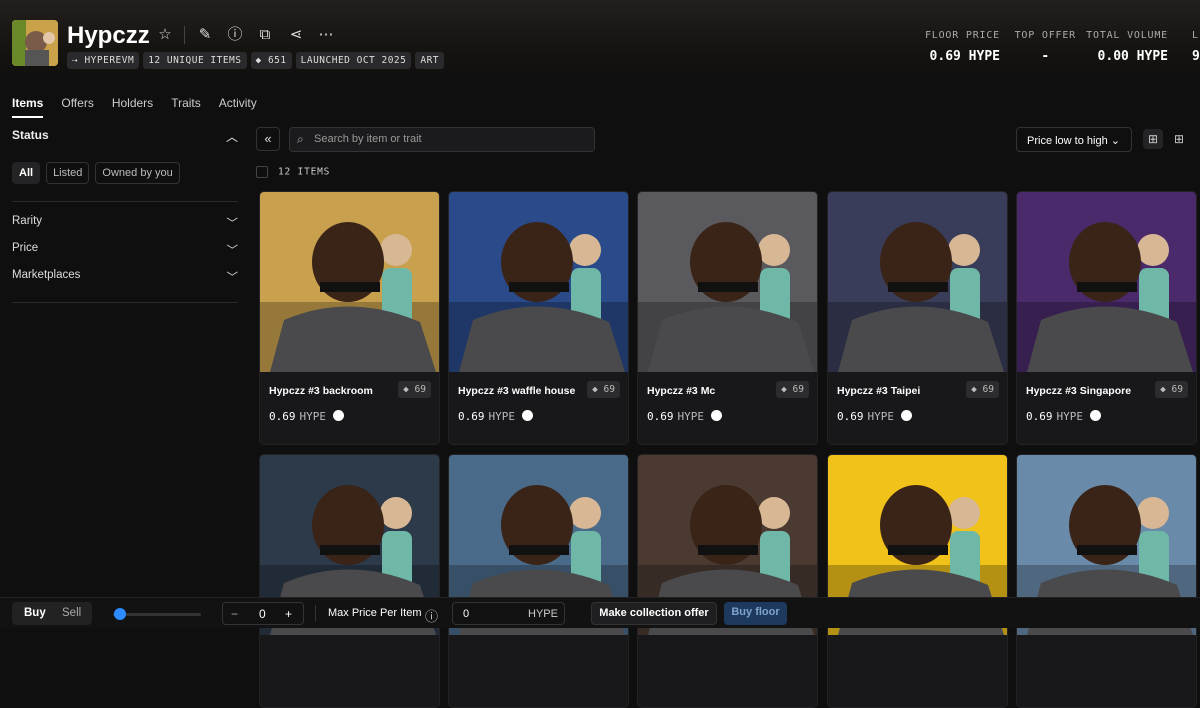  What do you see at coordinates (35, 613) in the screenshot?
I see `buy-tab: Buy` at bounding box center [35, 613].